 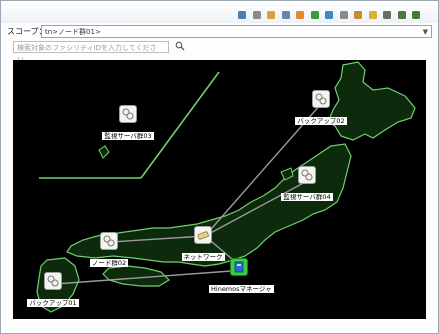 What do you see at coordinates (402, 12) in the screenshot?
I see `zoom-out-icon` at bounding box center [402, 12].